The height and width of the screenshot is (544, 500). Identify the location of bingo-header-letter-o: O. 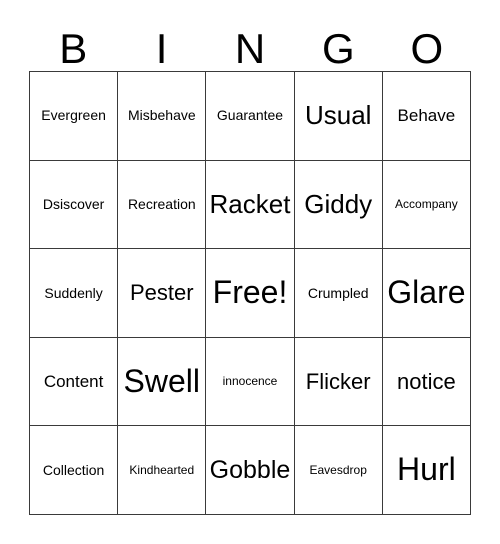
(427, 48).